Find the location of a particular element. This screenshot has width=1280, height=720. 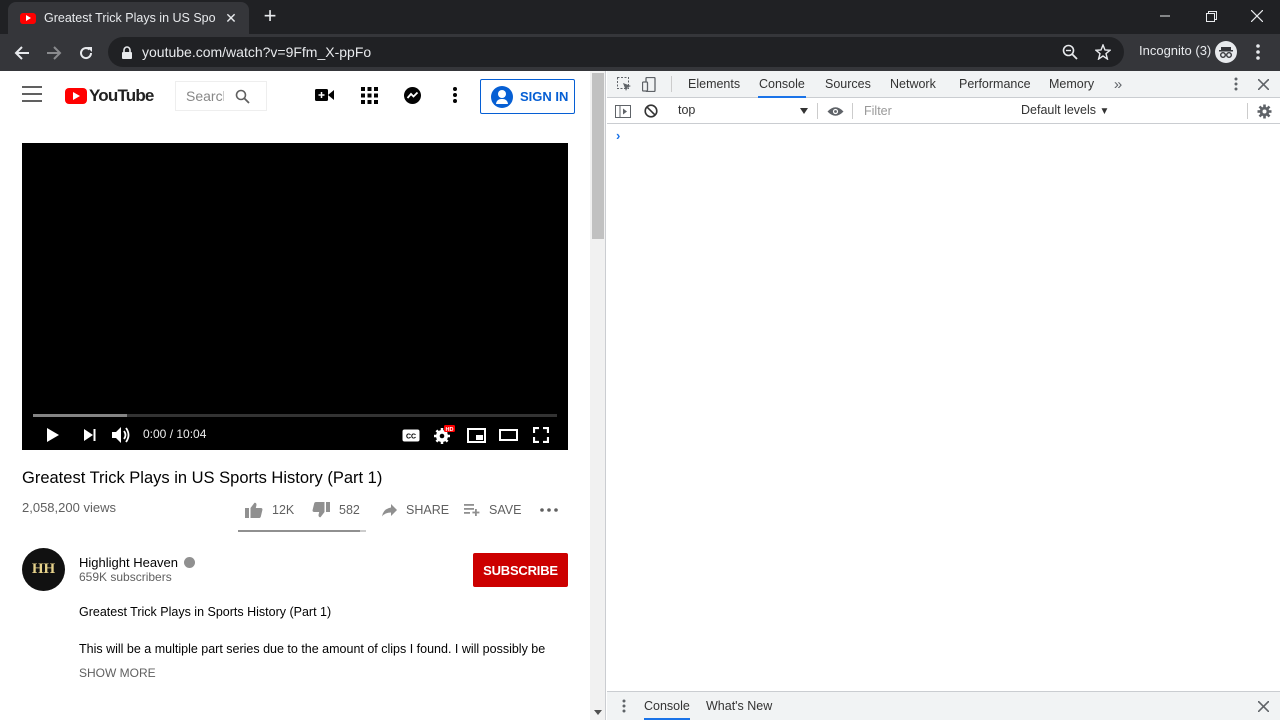

search-box: Search is located at coordinates (221, 96).